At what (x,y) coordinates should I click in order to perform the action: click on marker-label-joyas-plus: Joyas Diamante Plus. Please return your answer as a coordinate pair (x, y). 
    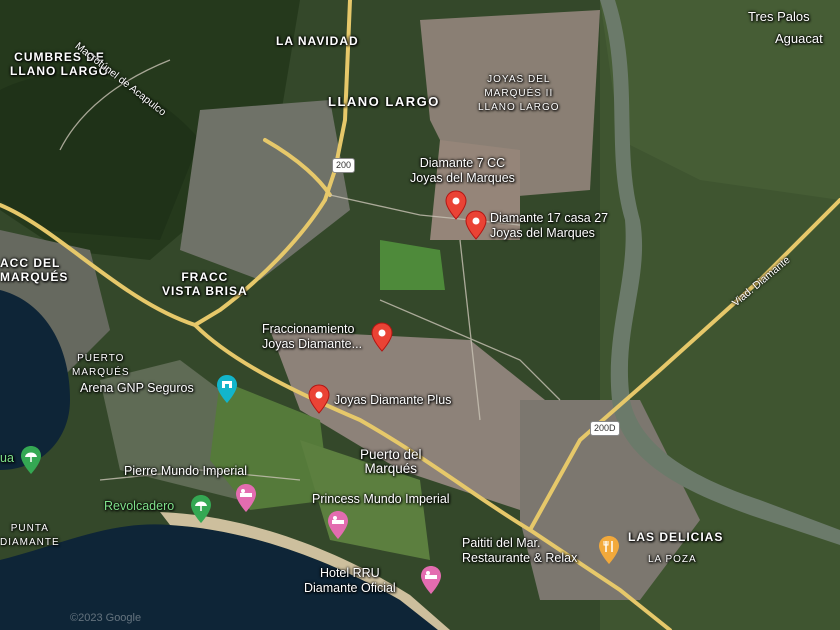
    Looking at the image, I should click on (392, 400).